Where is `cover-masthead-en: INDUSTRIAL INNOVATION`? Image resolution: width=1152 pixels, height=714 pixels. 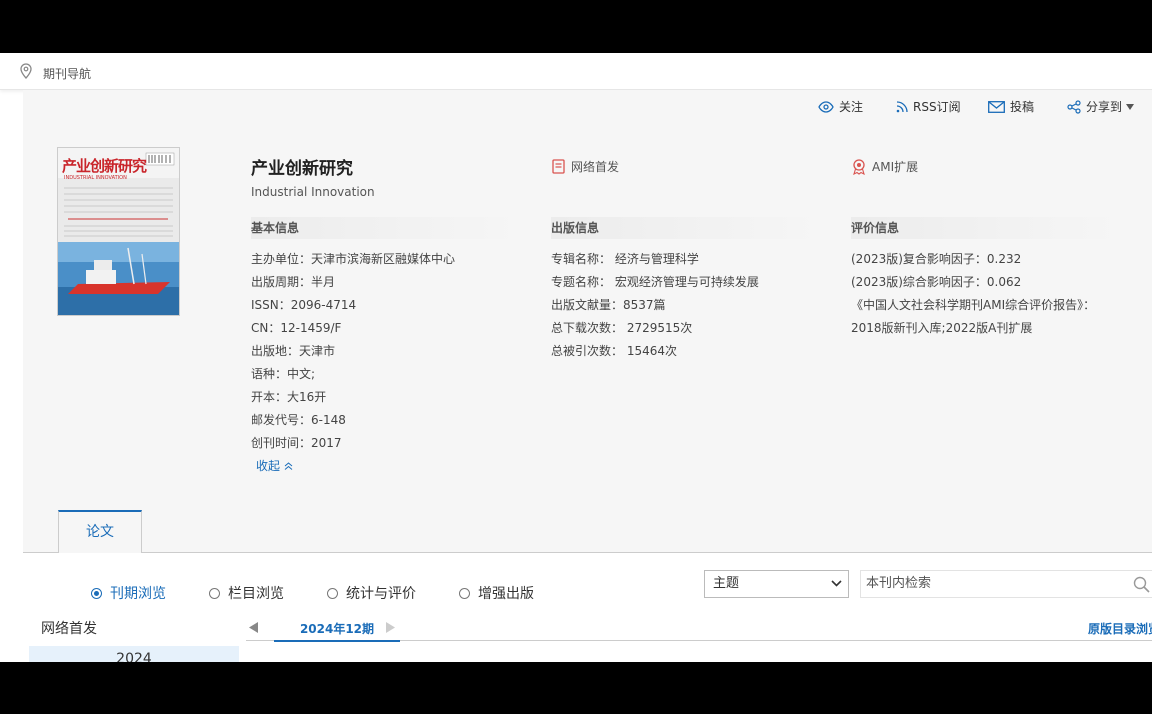 cover-masthead-en: INDUSTRIAL INNOVATION is located at coordinates (95, 178).